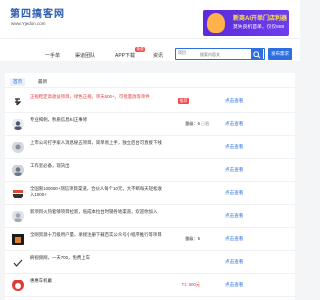 The image size is (320, 300). Describe the element at coordinates (125, 55) in the screenshot. I see `nav-item-app-download: APP下载` at that location.